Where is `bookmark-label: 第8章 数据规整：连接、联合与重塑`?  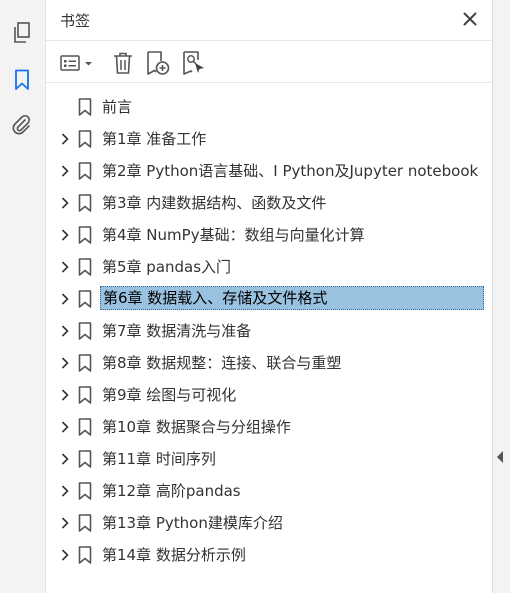 bookmark-label: 第8章 数据规整：连接、联合与重塑 is located at coordinates (222, 363).